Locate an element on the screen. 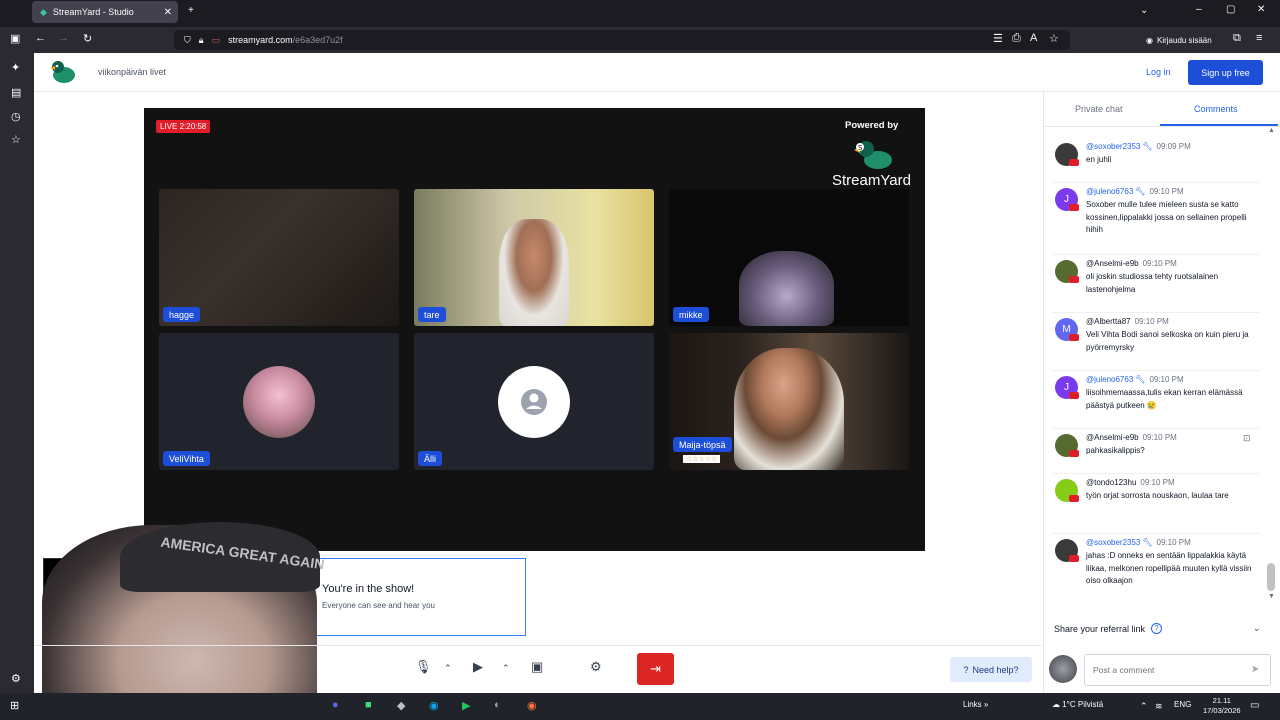 This screenshot has width=1280, height=720. menu-icon: ≡ is located at coordinates (1259, 38).